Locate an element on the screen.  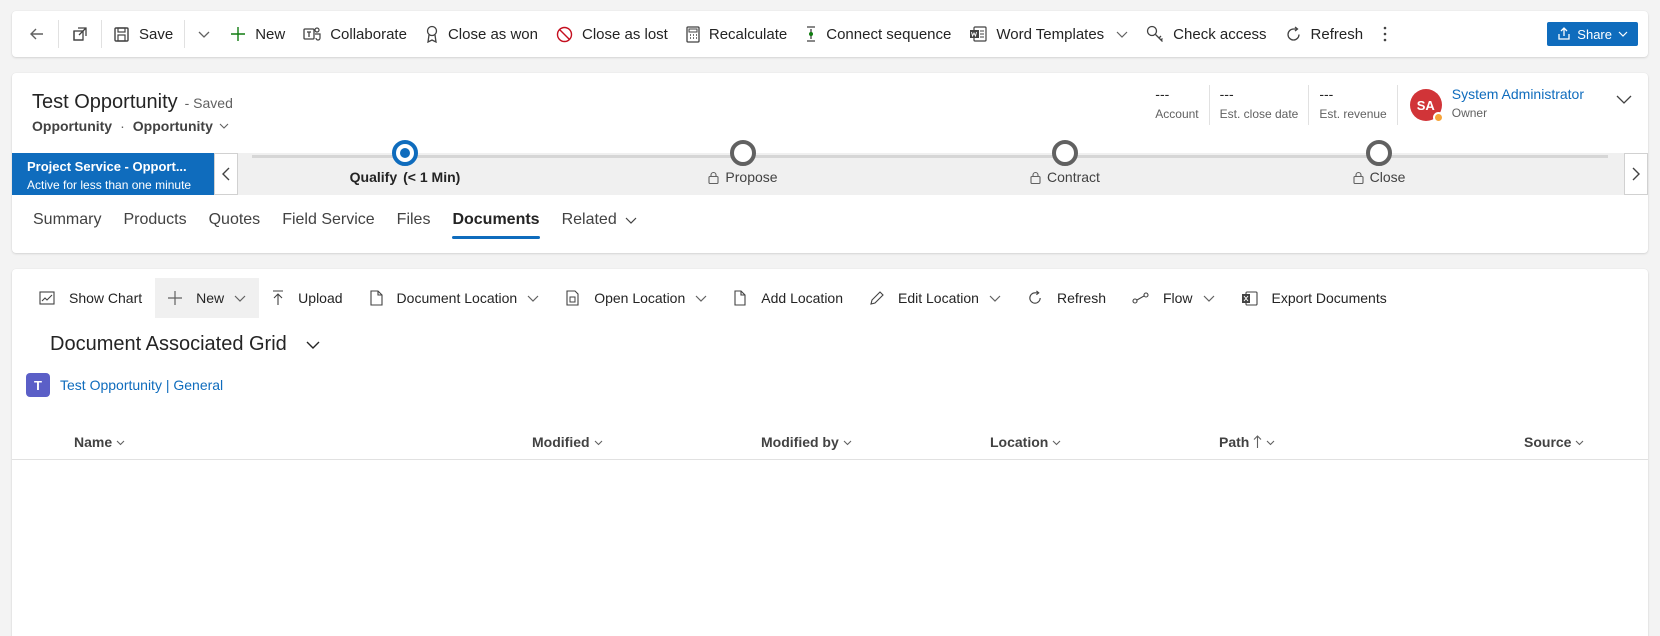
collaborate-label: Collaborate is located at coordinates (368, 34).